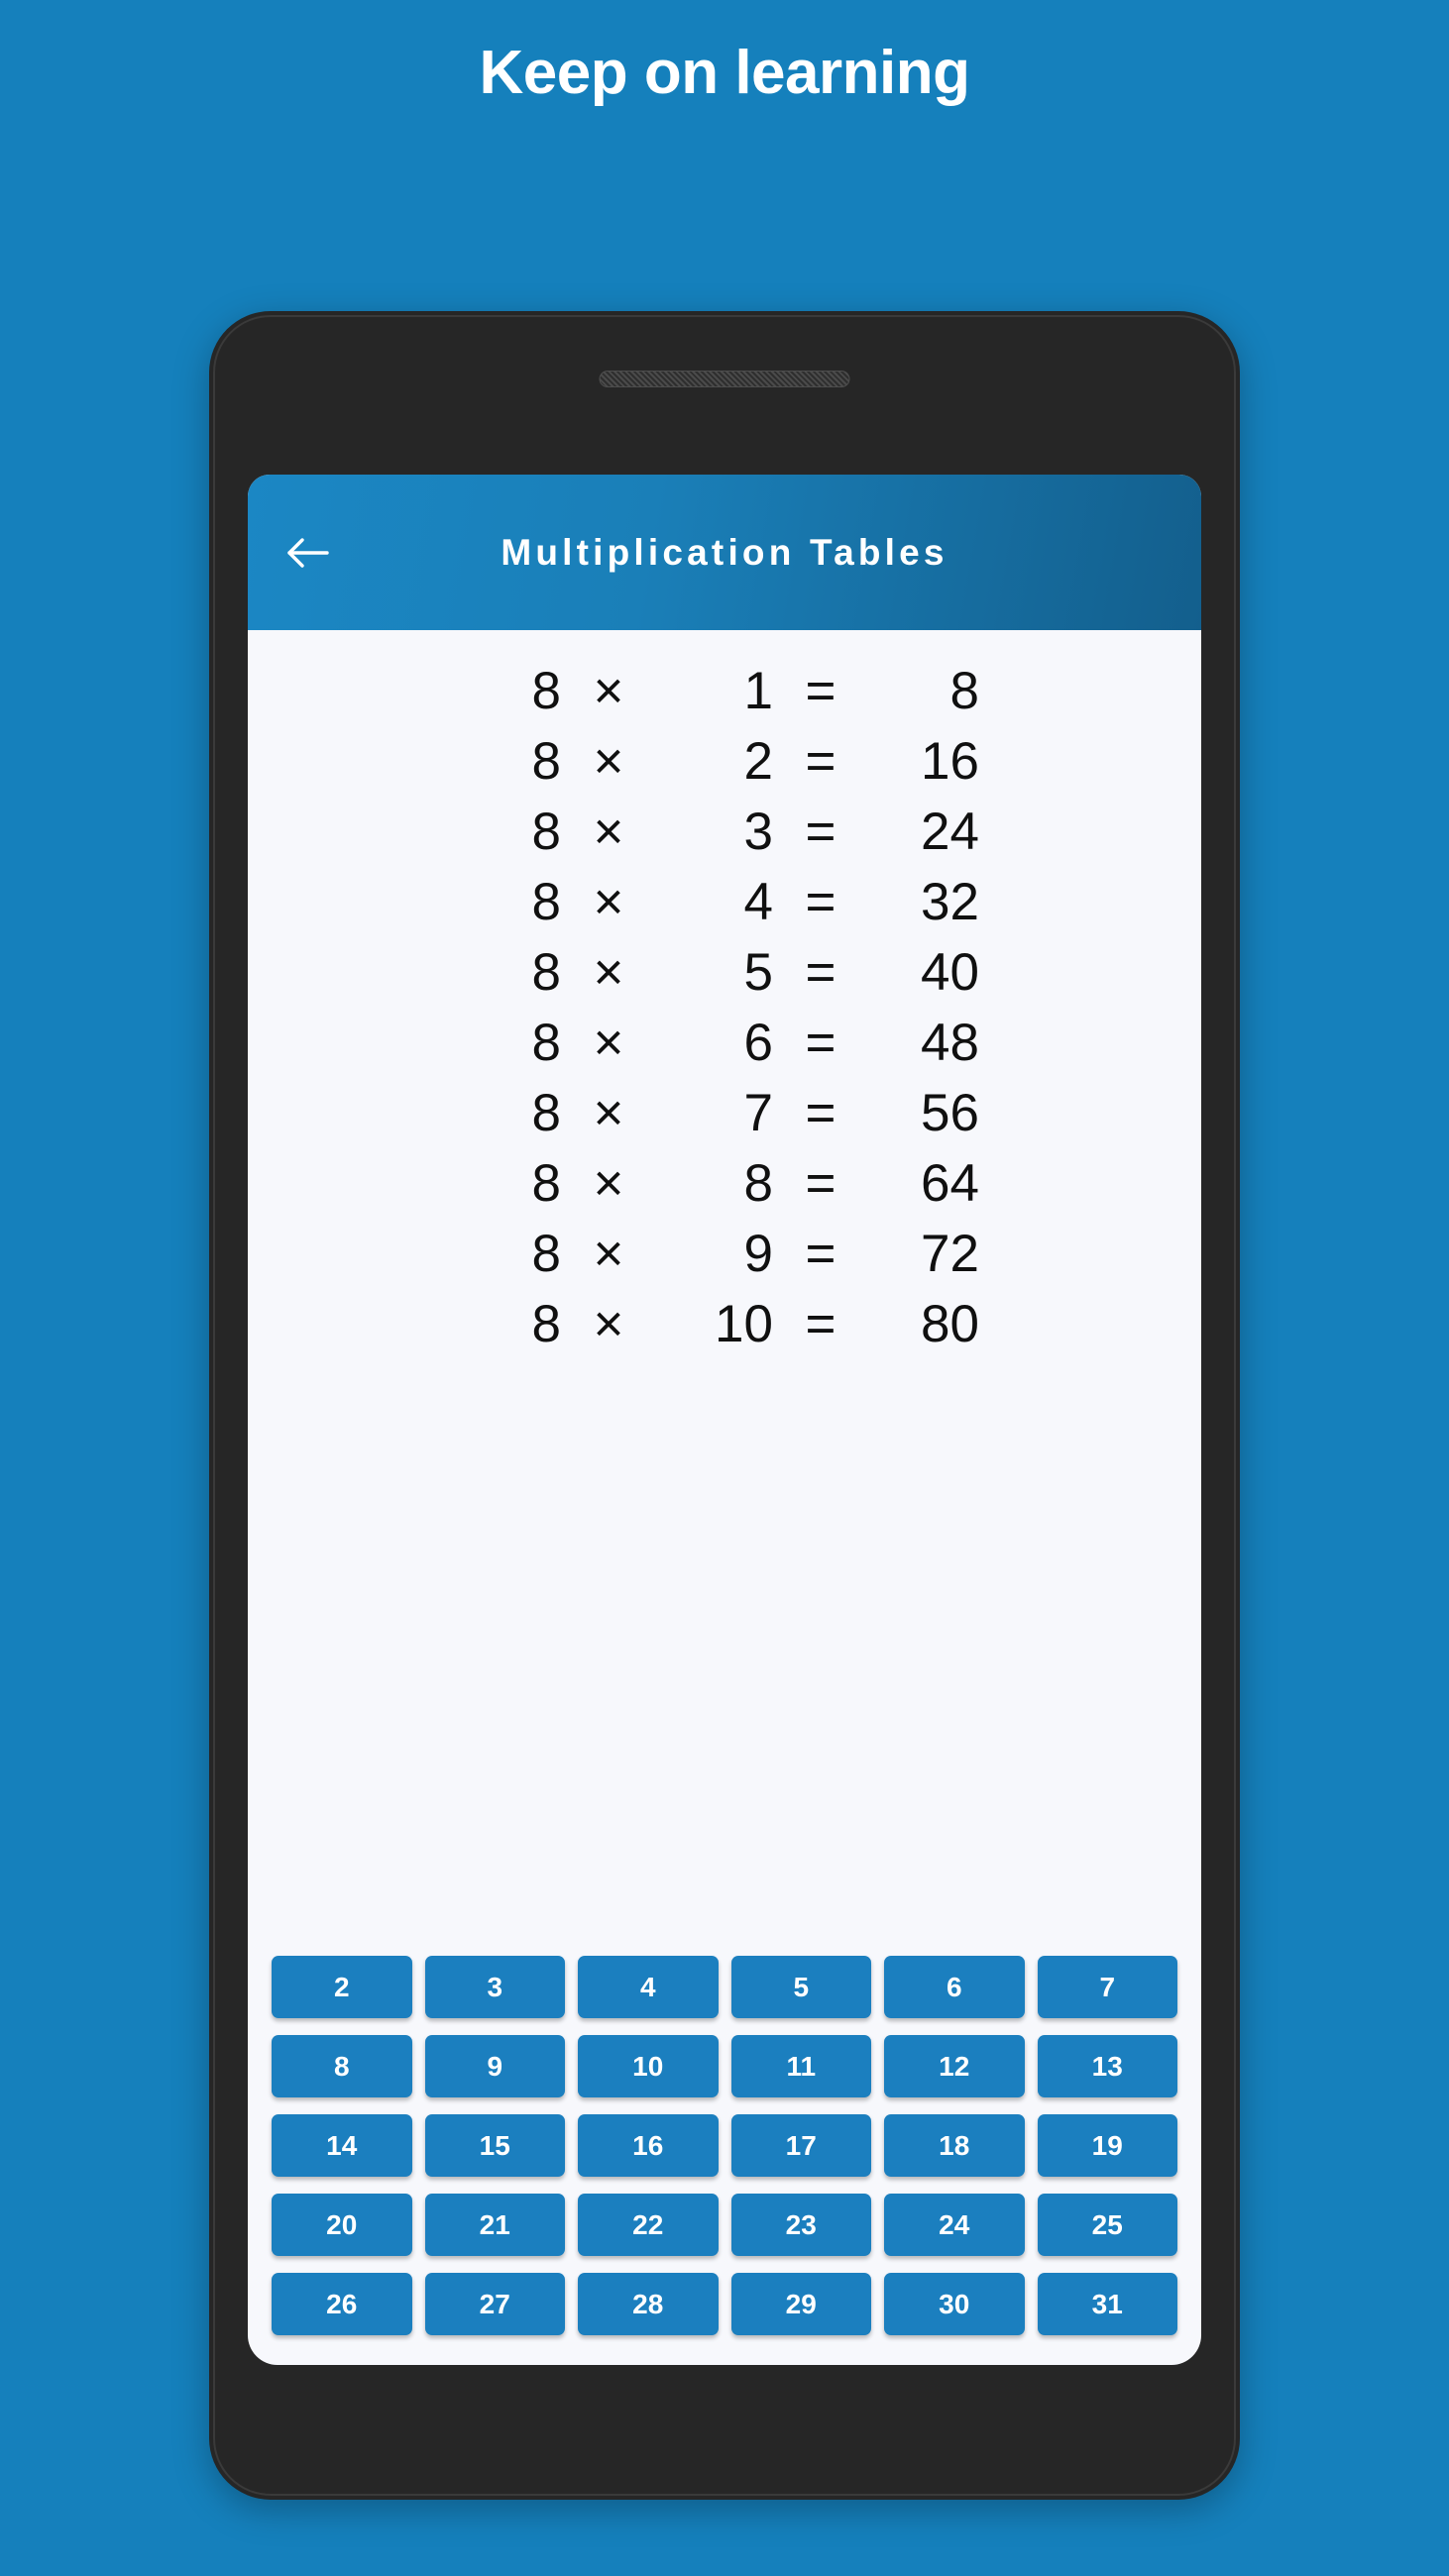  I want to click on table-row: 8 × 3 = 24, so click(725, 832).